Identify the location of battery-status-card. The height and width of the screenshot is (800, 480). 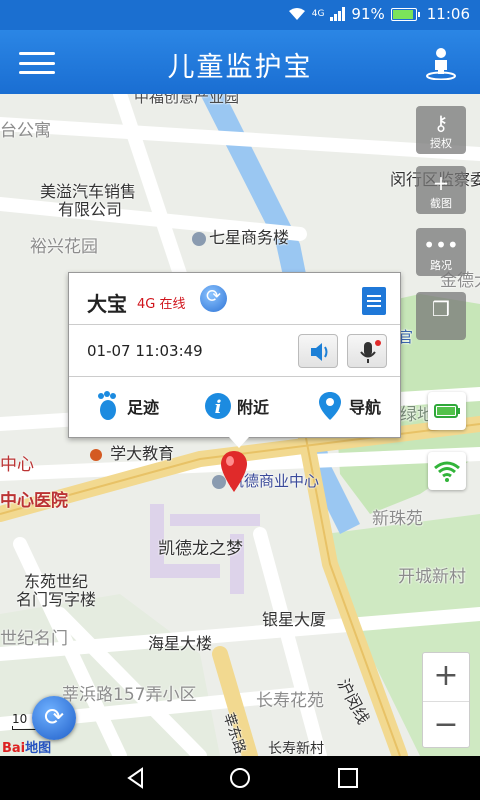
(447, 411).